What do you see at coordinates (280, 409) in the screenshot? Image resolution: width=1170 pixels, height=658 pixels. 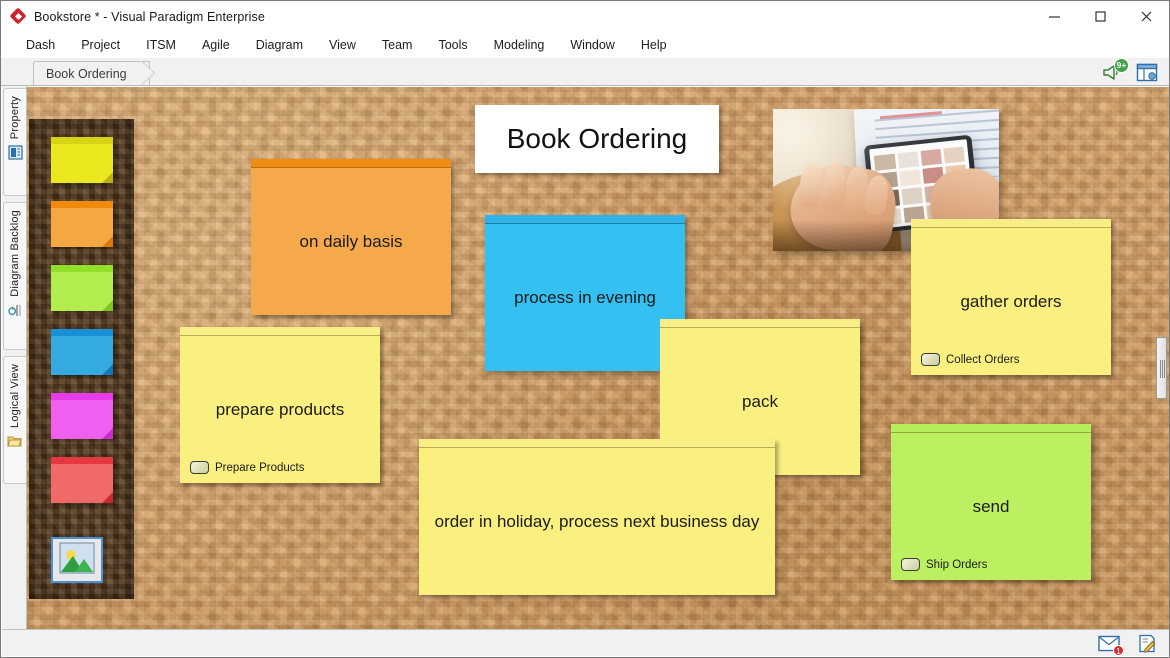 I see `sticky-note-text: prepare products` at bounding box center [280, 409].